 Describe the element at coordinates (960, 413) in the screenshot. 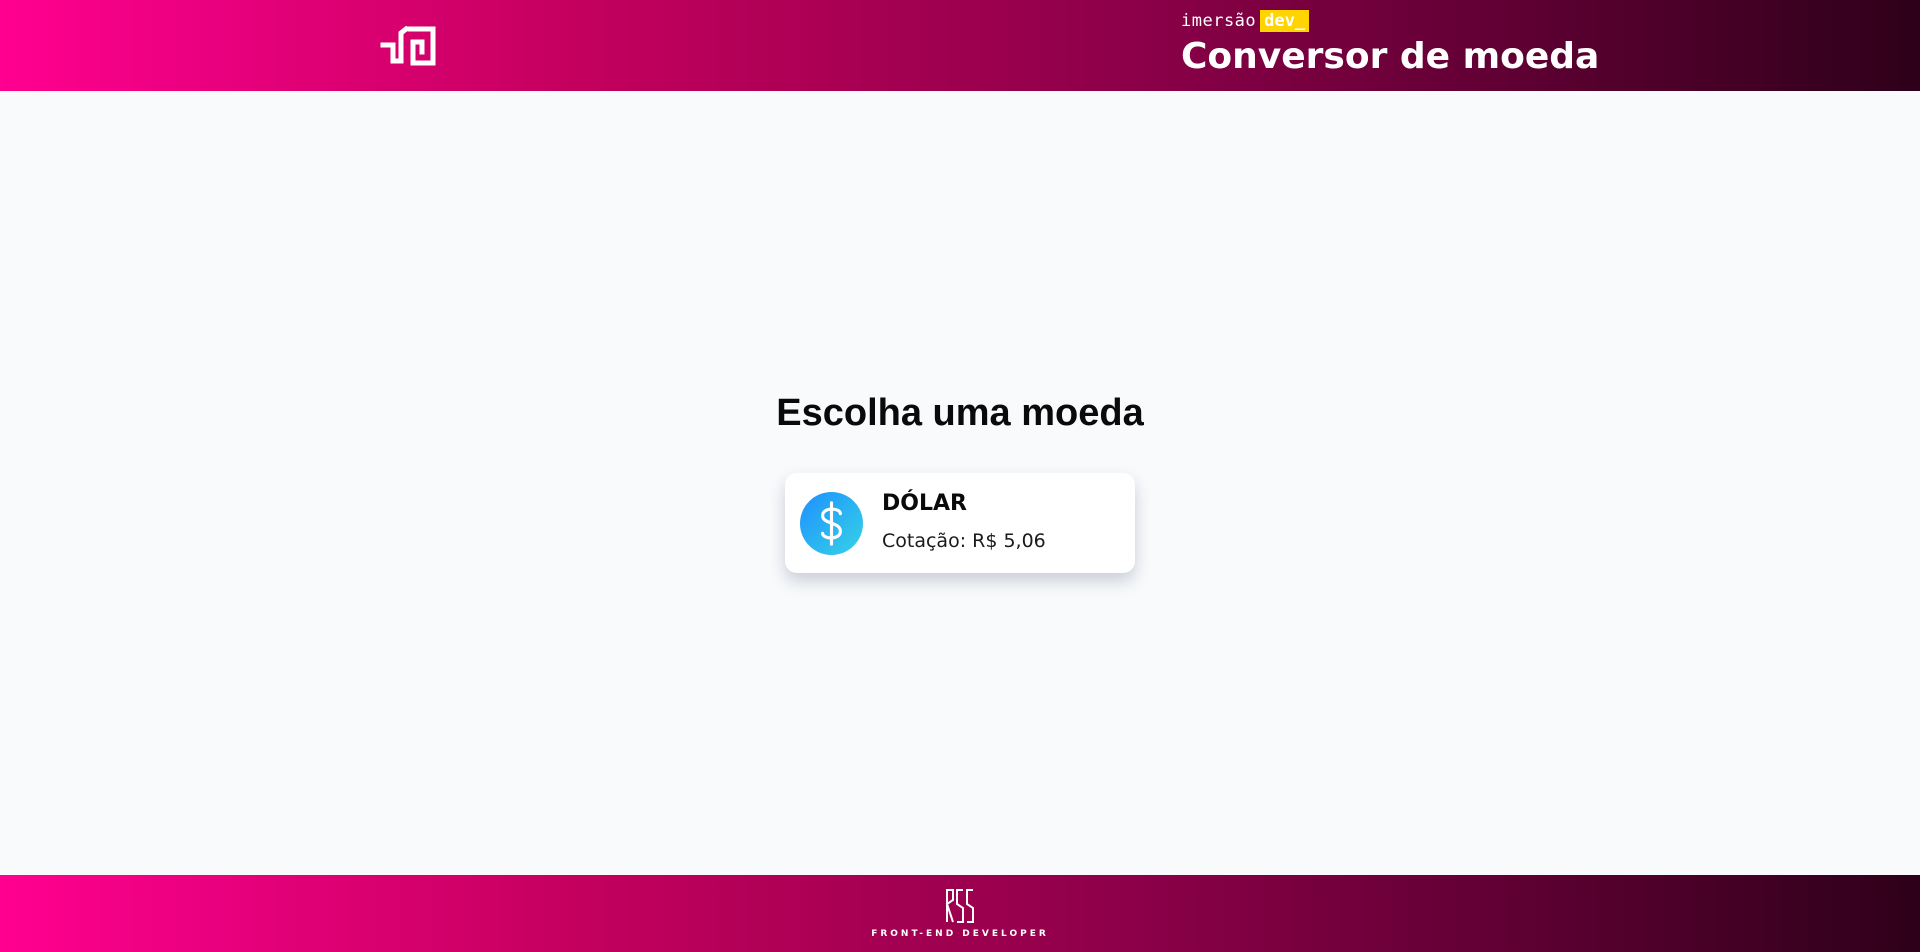

I see `page-heading: Escolha uma moeda` at that location.